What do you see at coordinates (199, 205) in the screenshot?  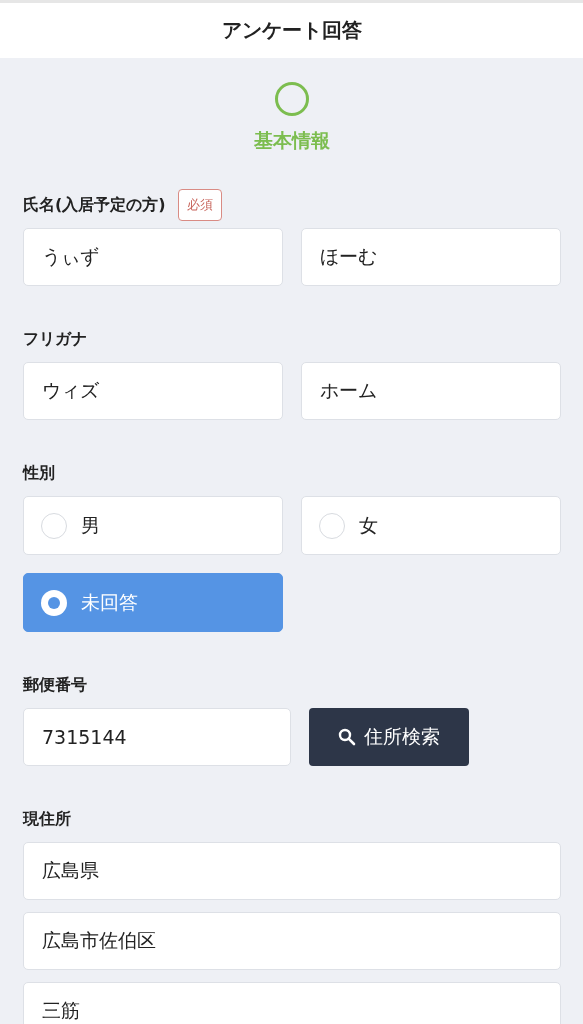 I see `required-badge: 必須` at bounding box center [199, 205].